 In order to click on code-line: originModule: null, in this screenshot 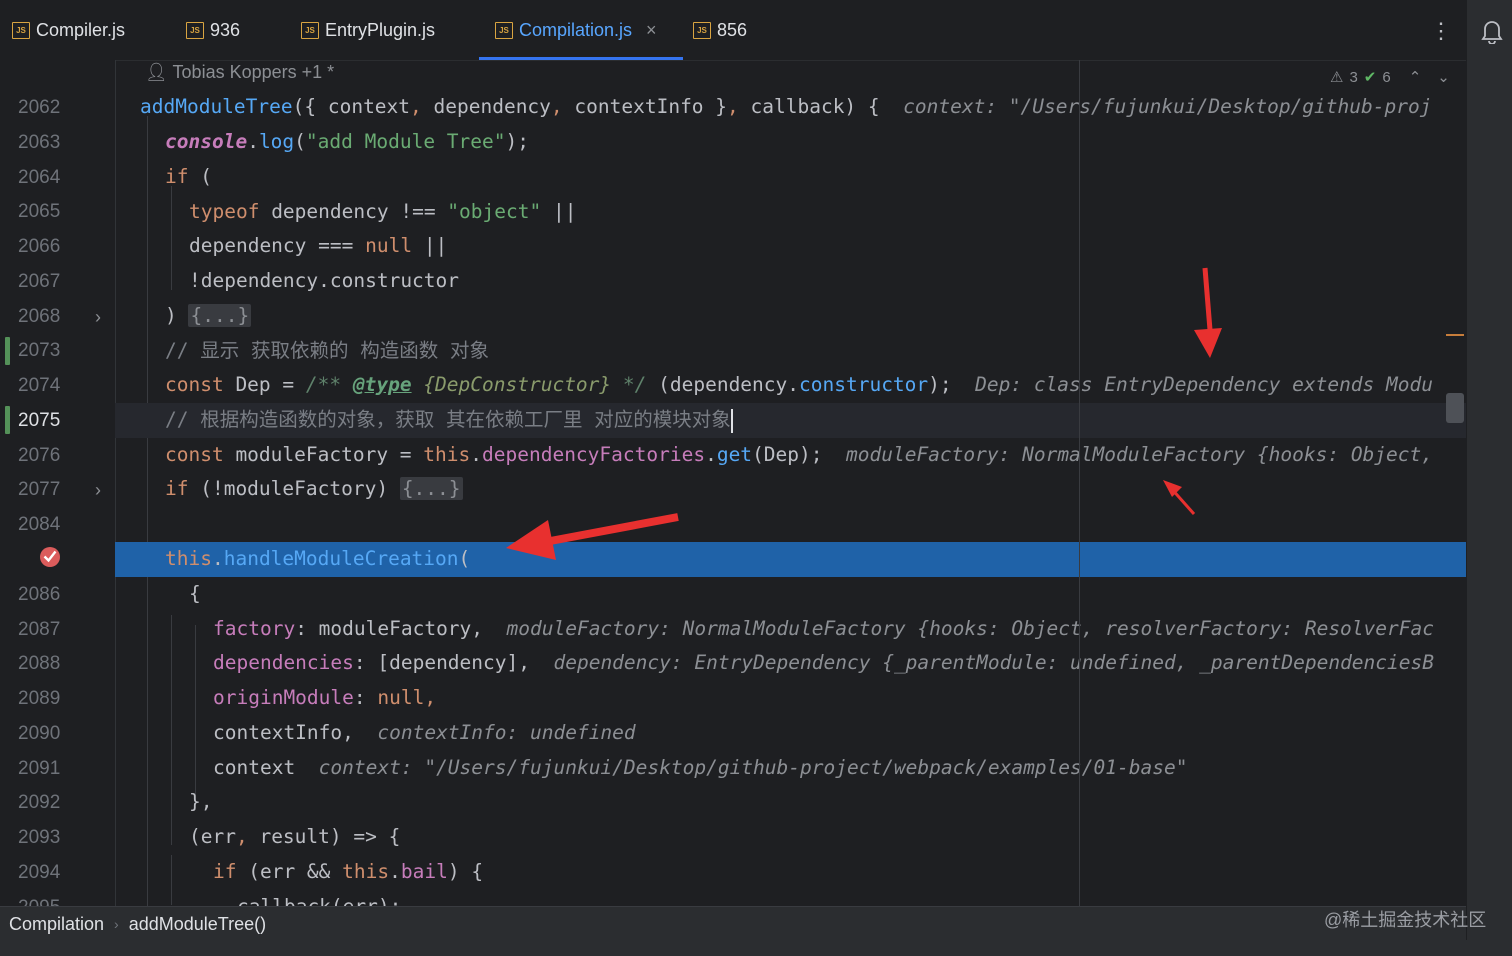, I will do `click(325, 697)`.